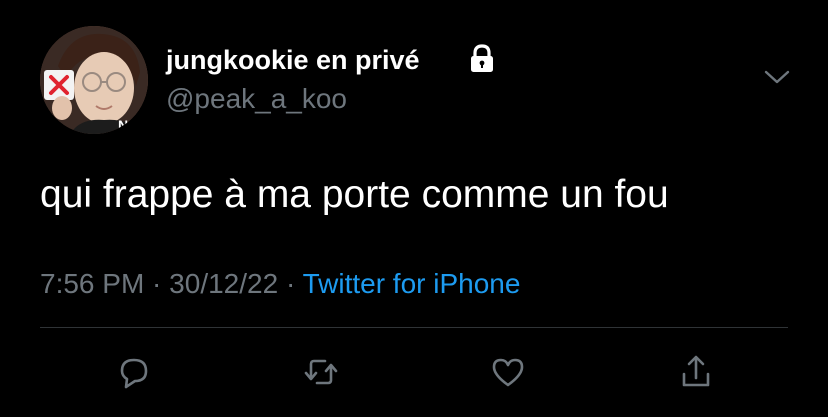  Describe the element at coordinates (256, 99) in the screenshot. I see `author-handle: @peak_a_koo` at that location.